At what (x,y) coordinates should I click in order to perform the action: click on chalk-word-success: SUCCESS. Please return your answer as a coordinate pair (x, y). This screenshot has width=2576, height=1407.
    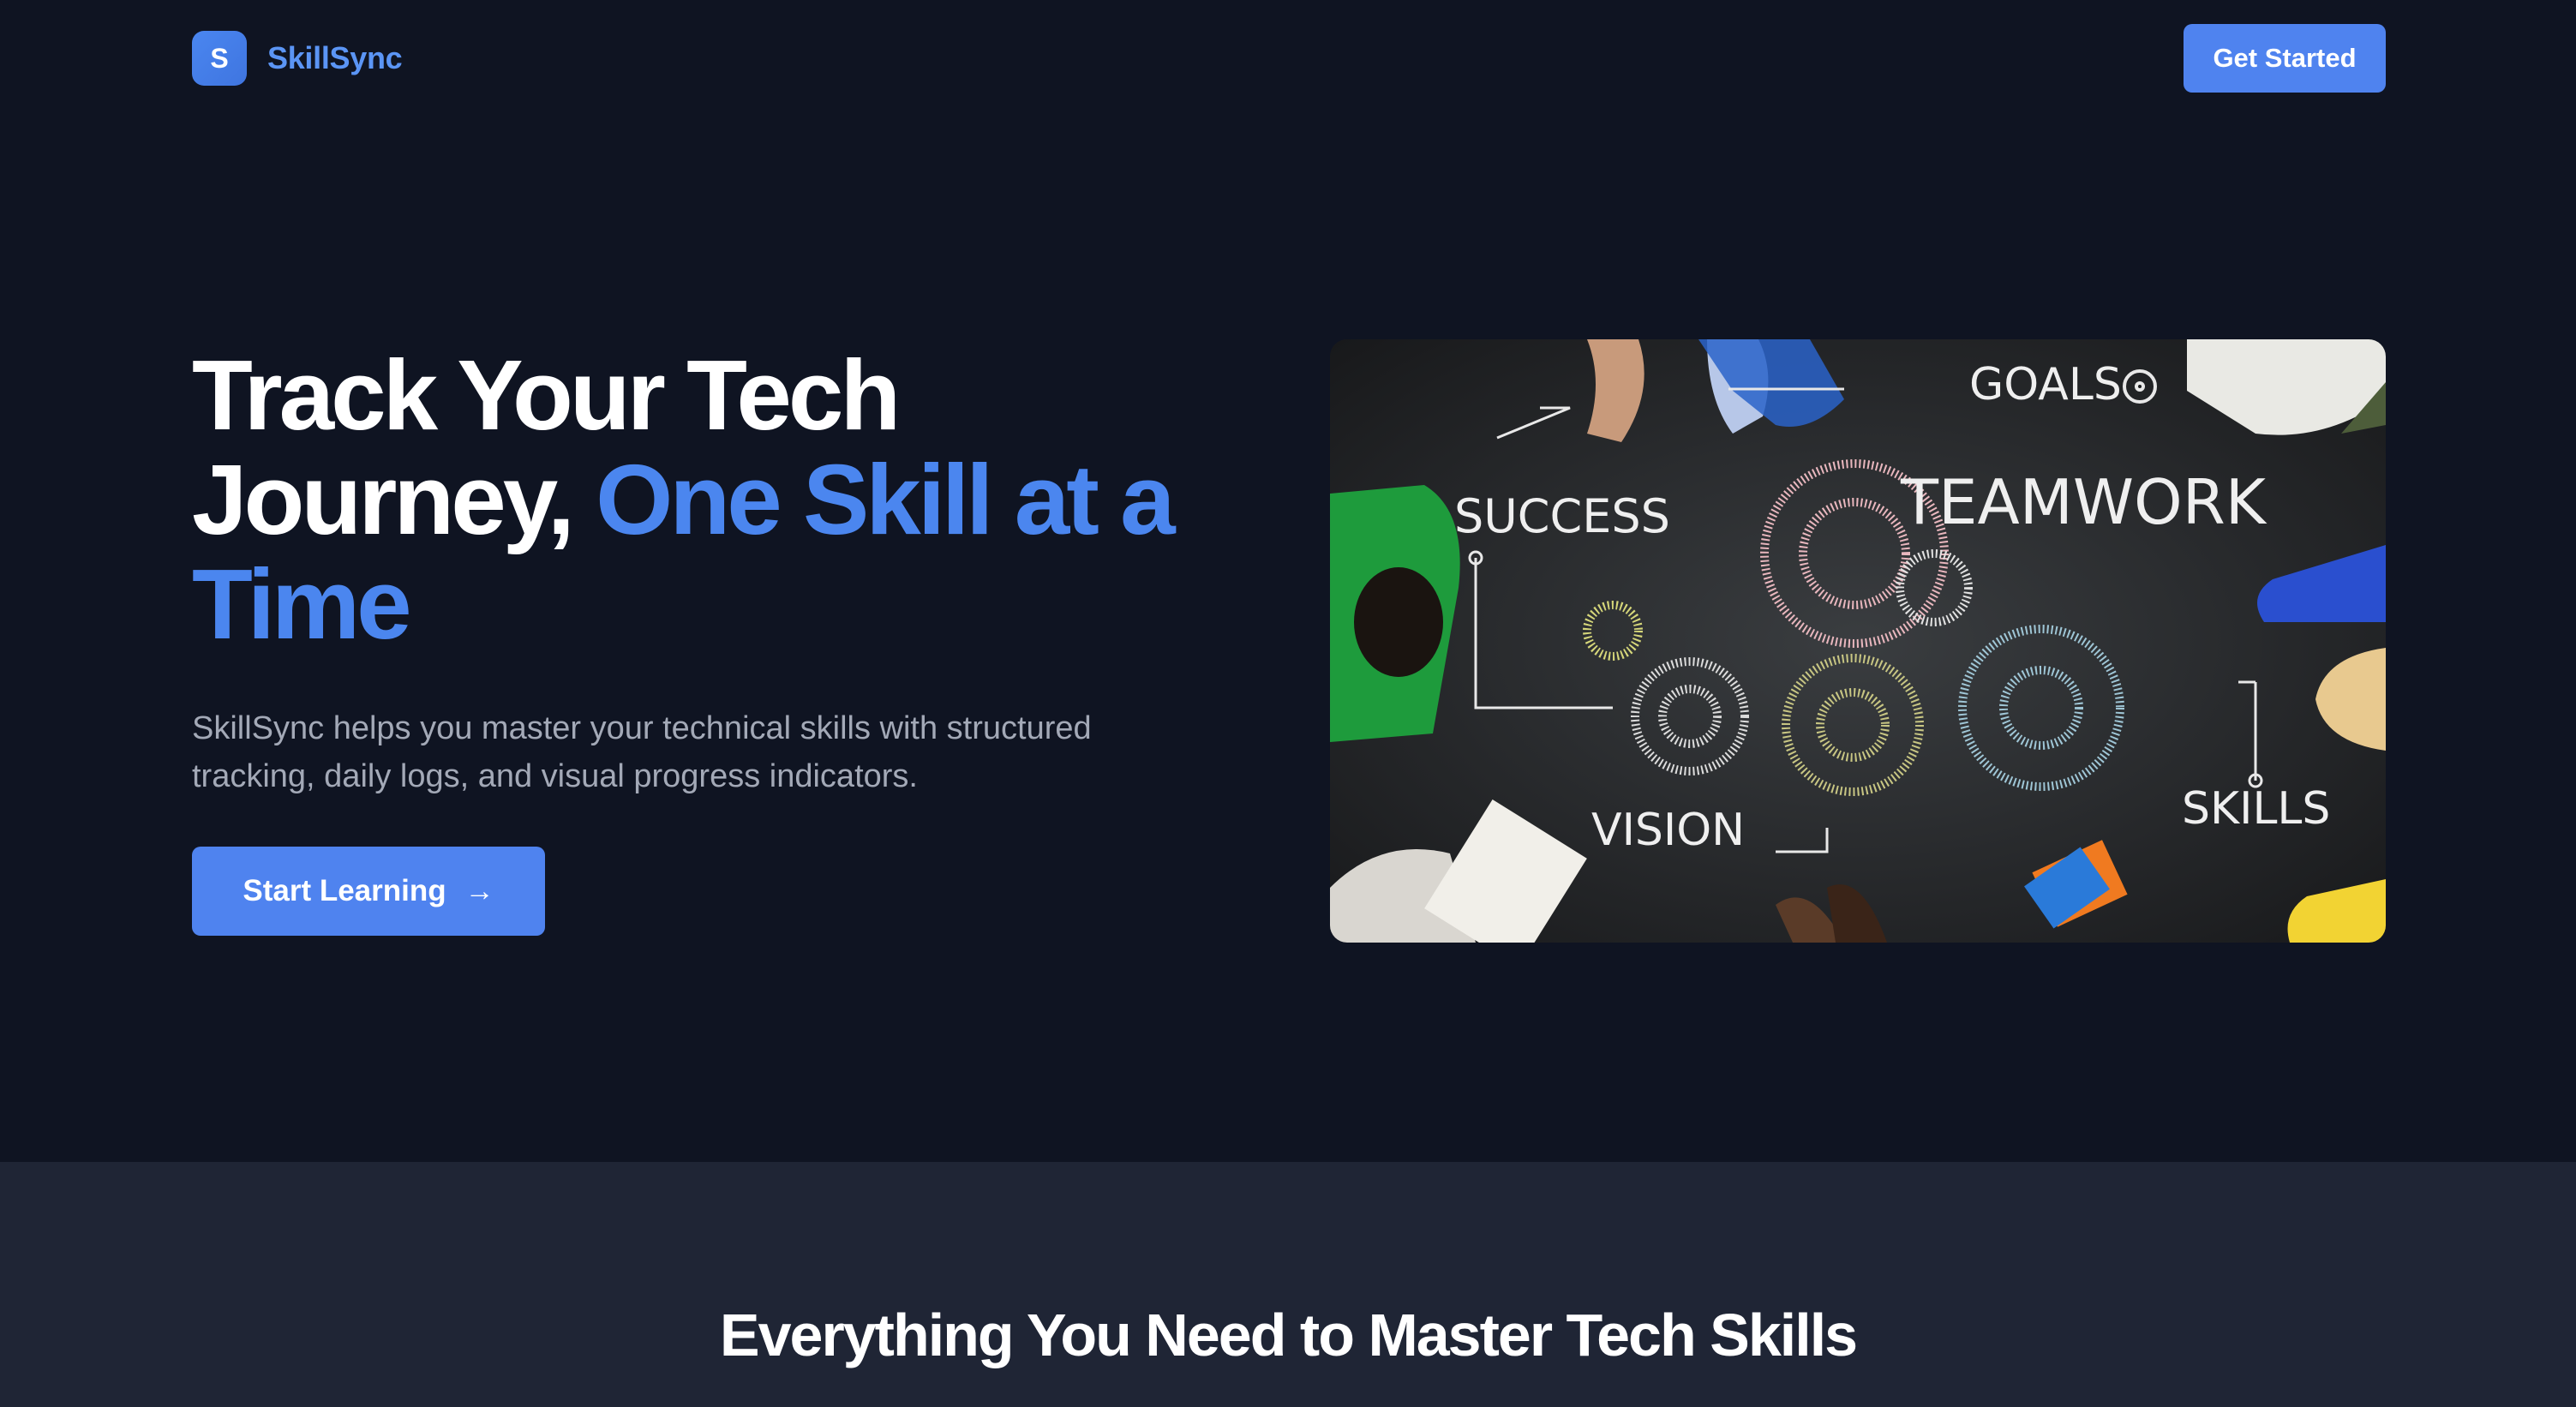
    Looking at the image, I should click on (1562, 516).